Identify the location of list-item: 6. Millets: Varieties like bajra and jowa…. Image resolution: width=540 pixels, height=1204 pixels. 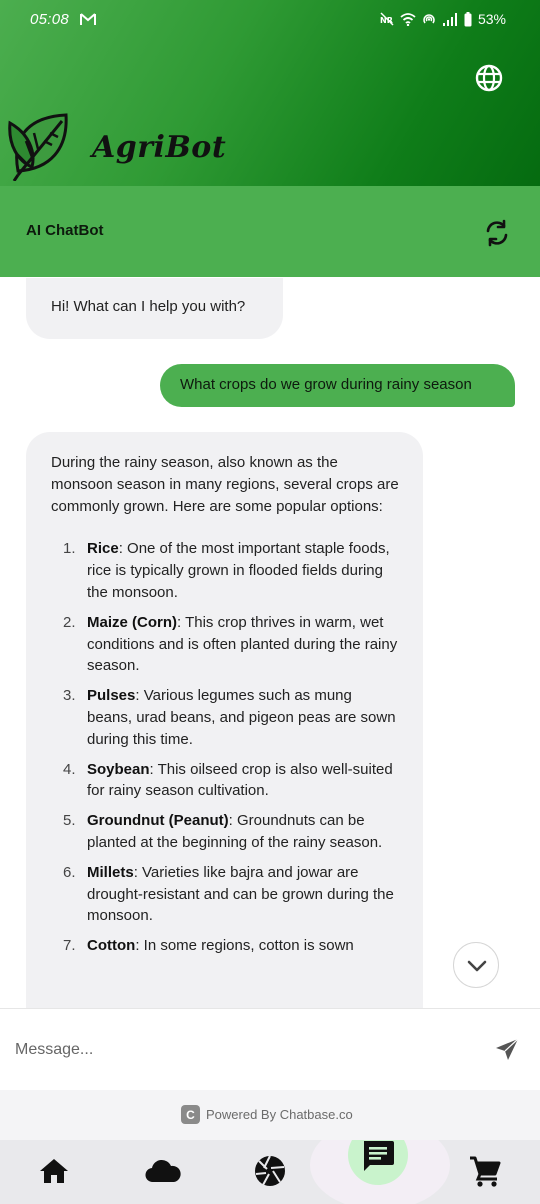
(228, 894).